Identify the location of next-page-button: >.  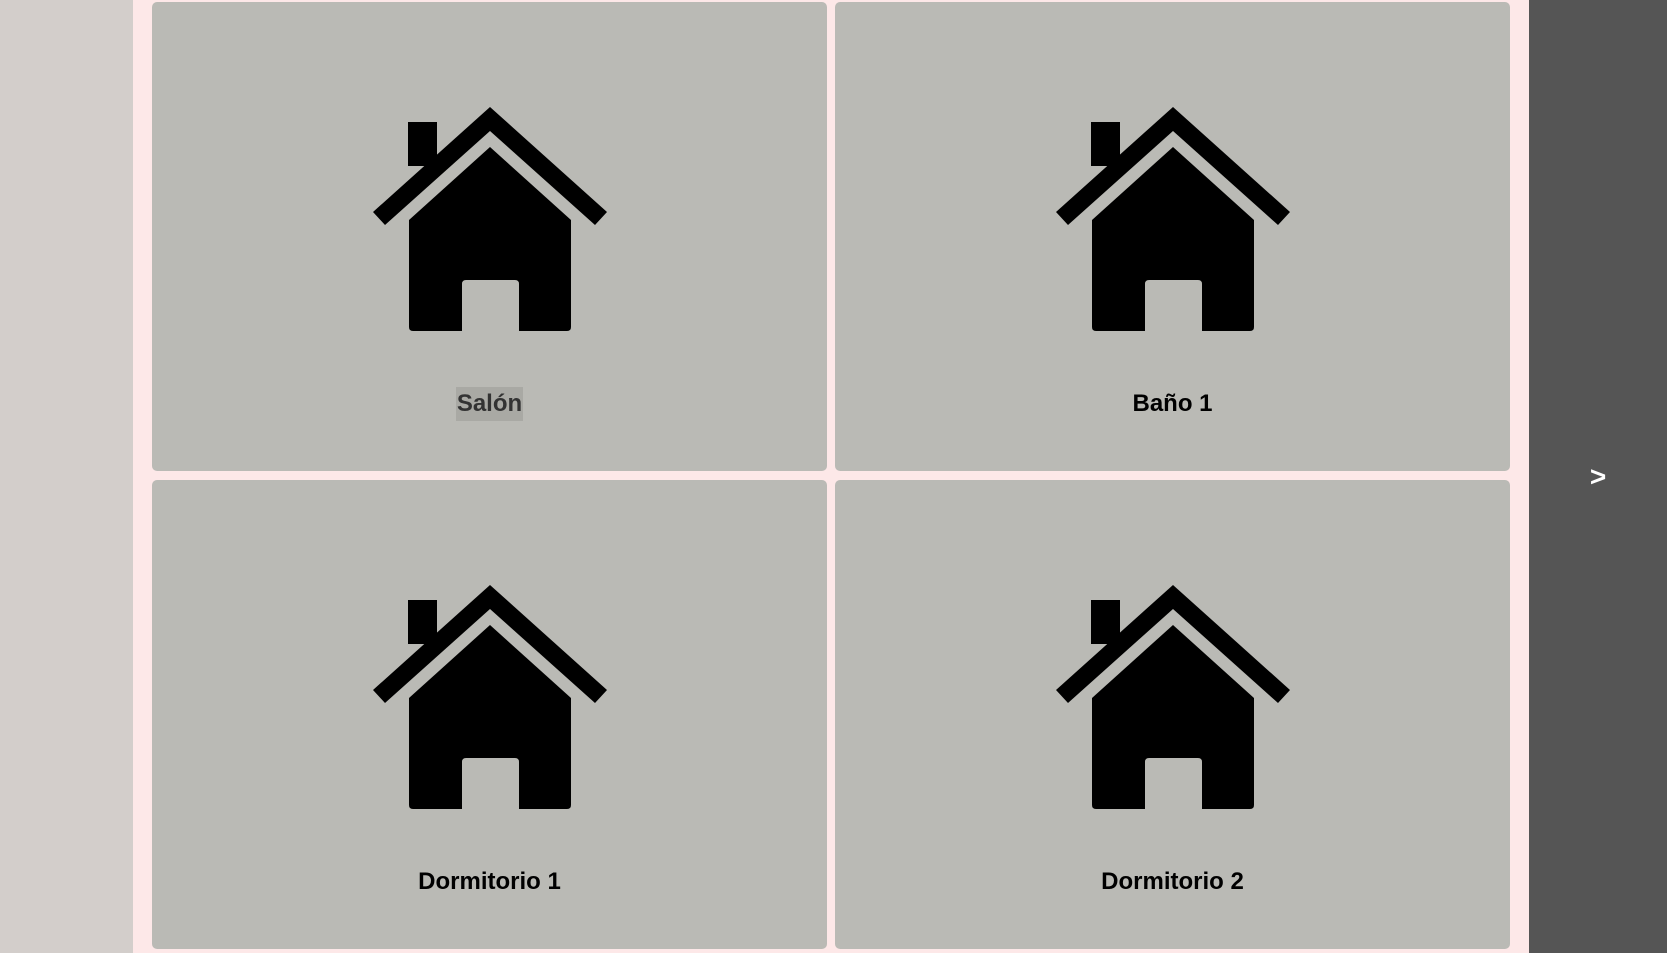
(1598, 477).